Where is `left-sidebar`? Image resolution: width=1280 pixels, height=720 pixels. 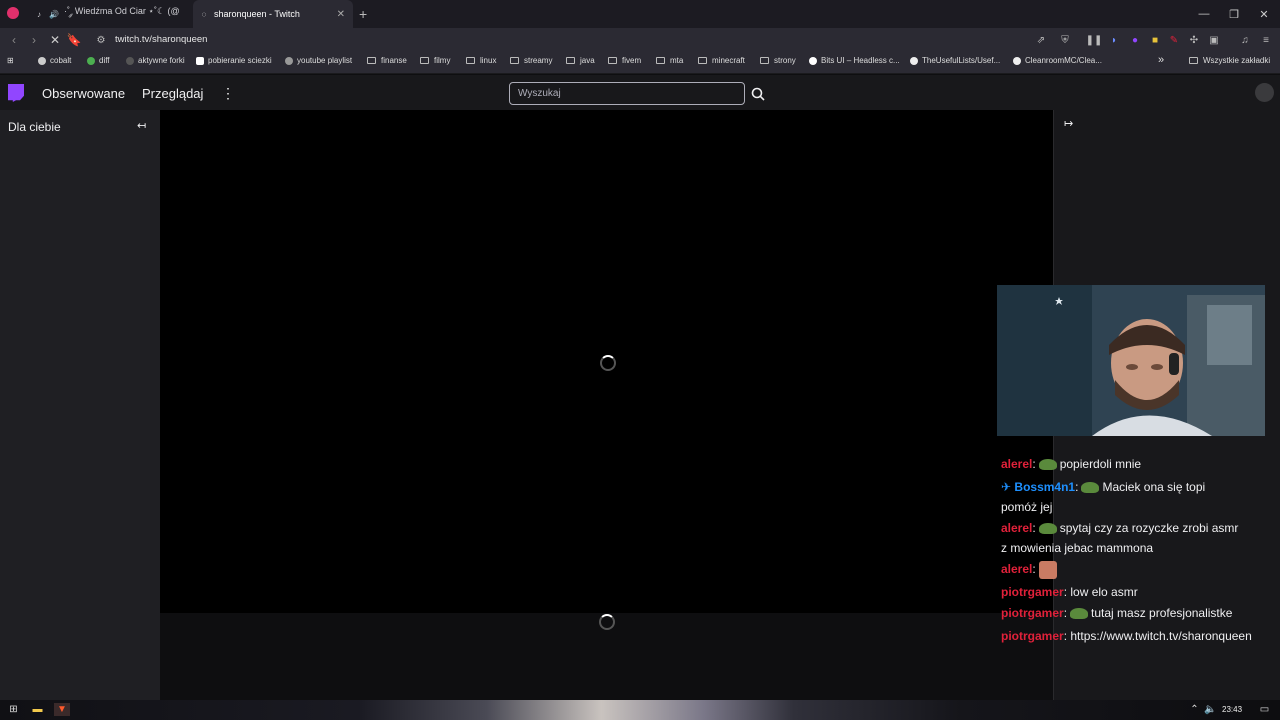
left-sidebar is located at coordinates (80, 405).